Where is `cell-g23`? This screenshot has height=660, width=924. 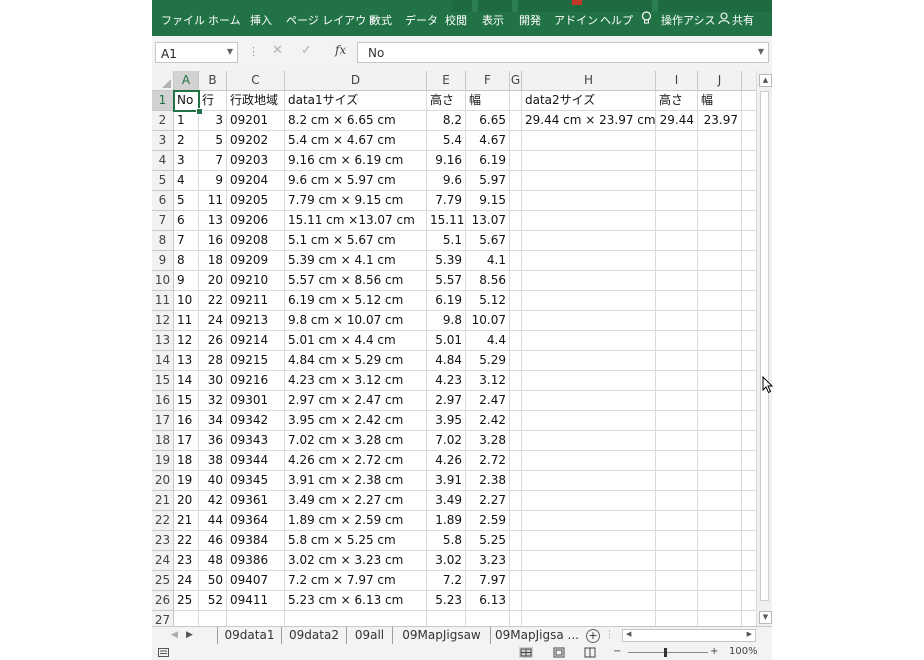 cell-g23 is located at coordinates (516, 541).